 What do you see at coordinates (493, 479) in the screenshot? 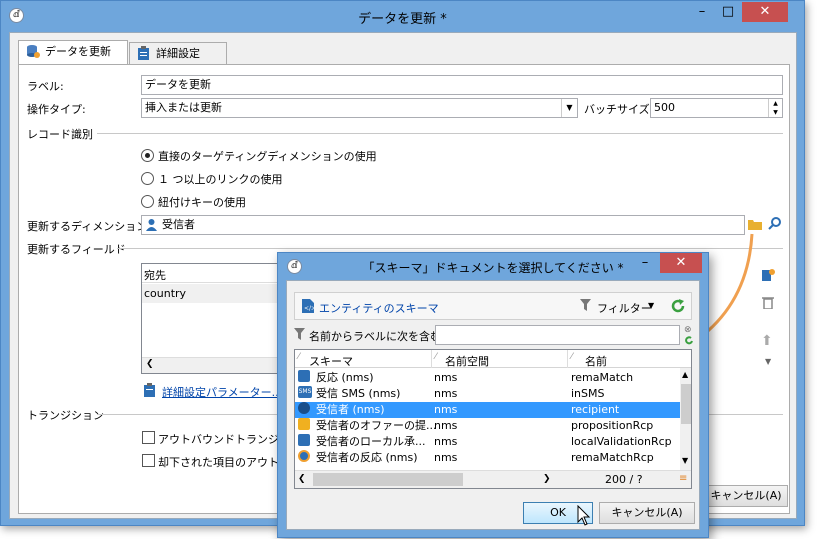
I see `table-footer: ❮ ❯ 200 / ? ≡` at bounding box center [493, 479].